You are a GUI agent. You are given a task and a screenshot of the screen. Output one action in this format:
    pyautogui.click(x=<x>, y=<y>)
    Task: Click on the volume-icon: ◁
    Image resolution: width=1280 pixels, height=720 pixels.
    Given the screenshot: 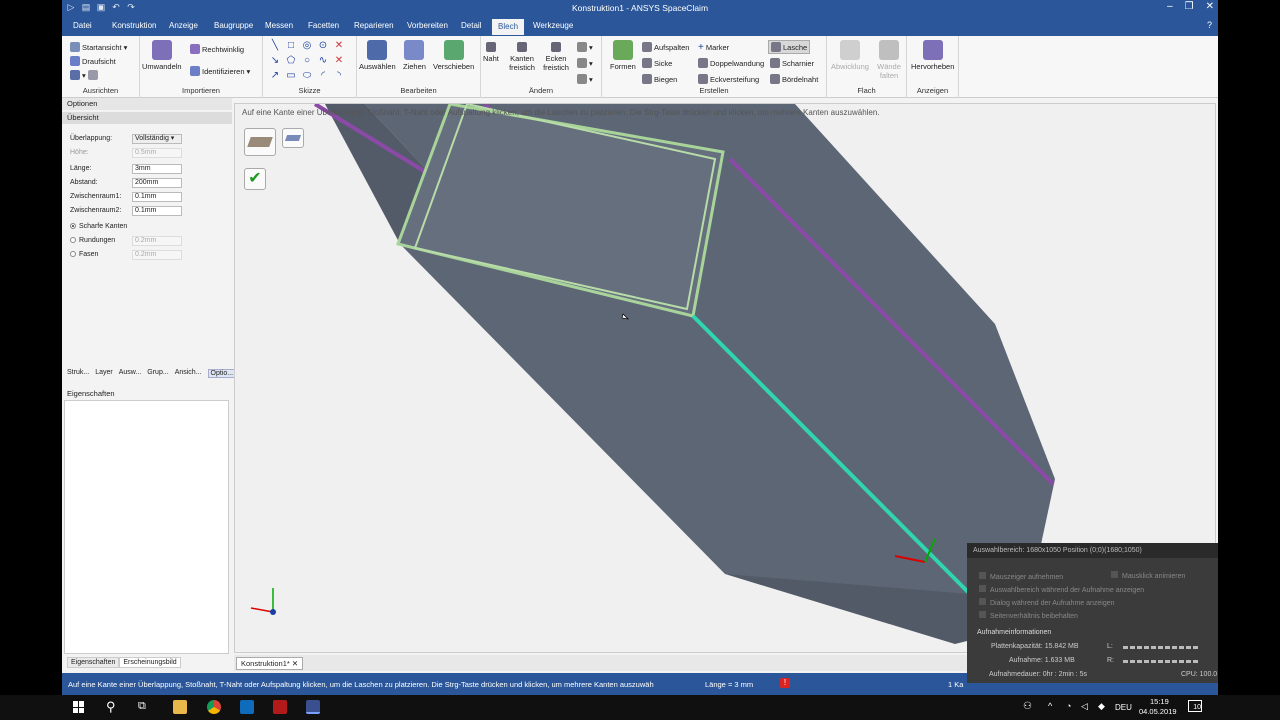 What is the action you would take?
    pyautogui.click(x=1084, y=706)
    